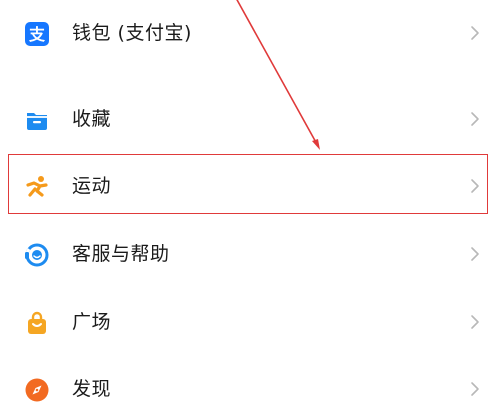  Describe the element at coordinates (248, 389) in the screenshot. I see `menu-item-discover: 发现` at that location.